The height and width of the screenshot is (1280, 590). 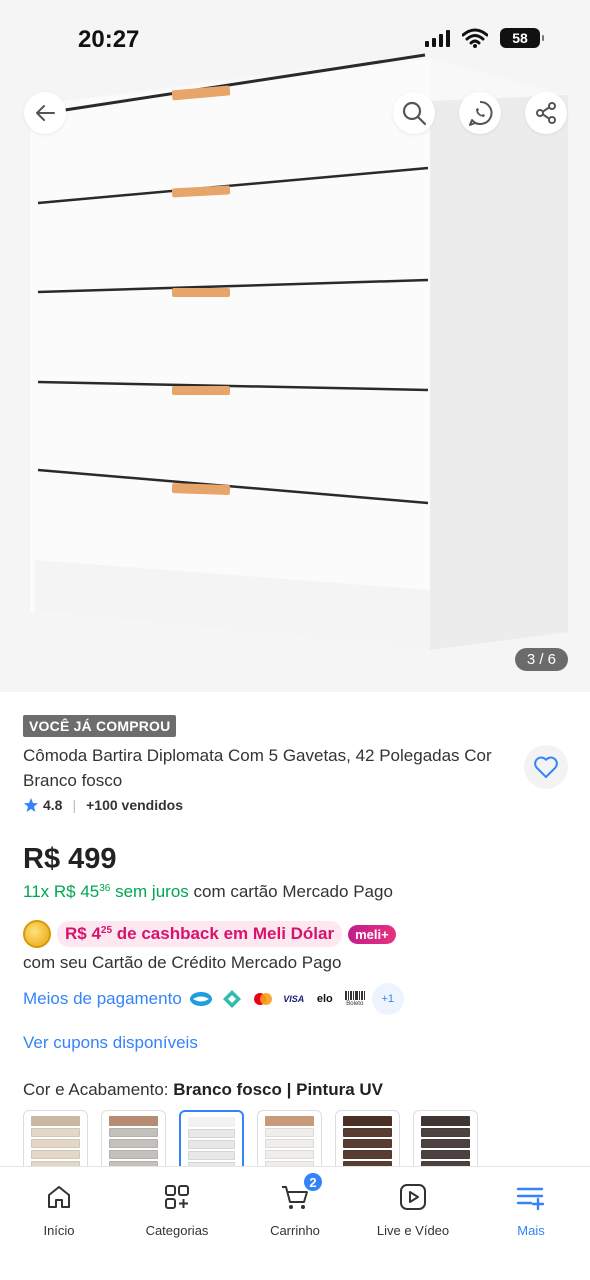 I want to click on nav-label: Mais, so click(x=531, y=1230).